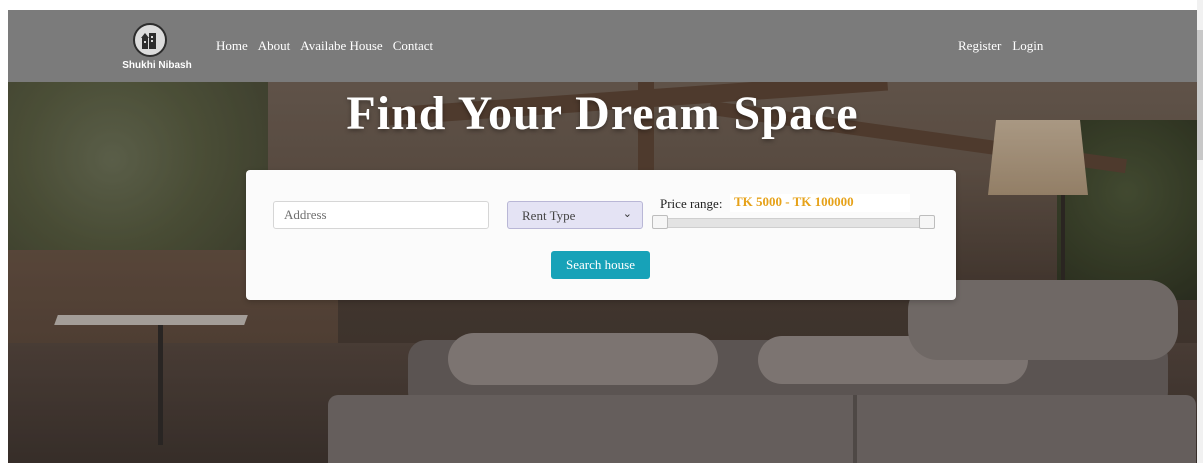 Image resolution: width=1203 pixels, height=463 pixels. I want to click on price-range-label: Price range:, so click(691, 203).